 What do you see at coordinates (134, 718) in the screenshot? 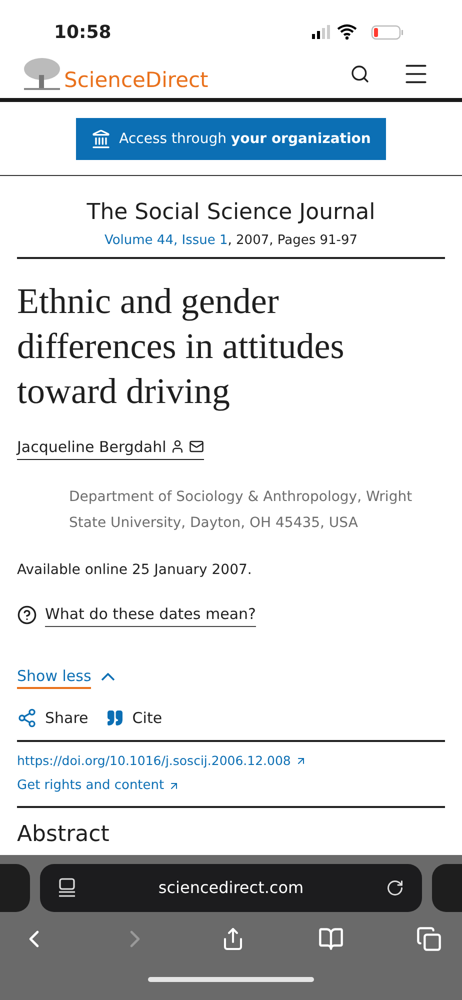
I see `cite-button: Cite` at bounding box center [134, 718].